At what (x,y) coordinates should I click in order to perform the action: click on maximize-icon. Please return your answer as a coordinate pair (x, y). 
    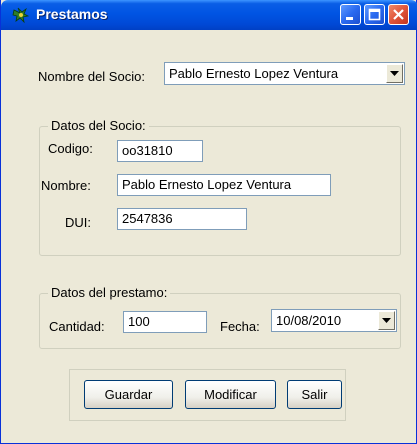
    Looking at the image, I should click on (374, 14).